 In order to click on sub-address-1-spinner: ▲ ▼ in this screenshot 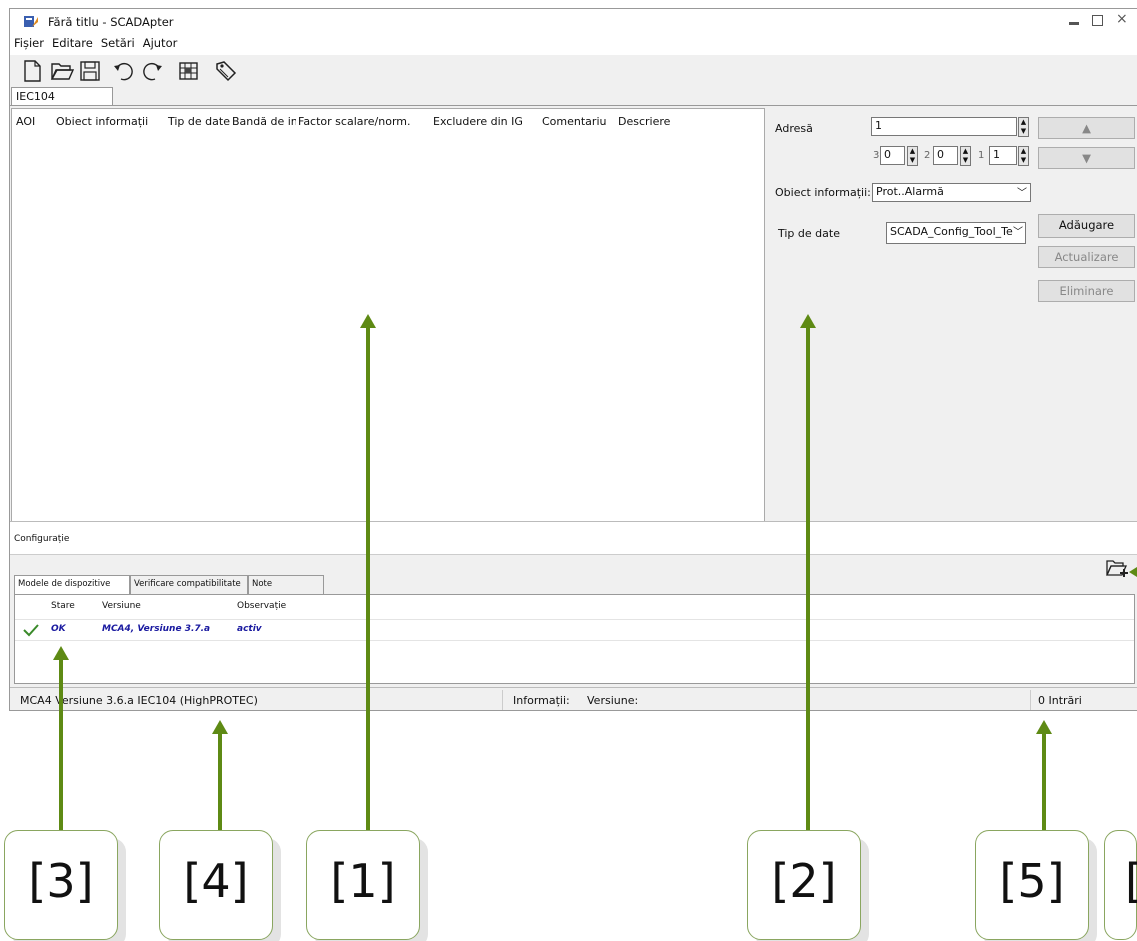, I will do `click(1023, 156)`.